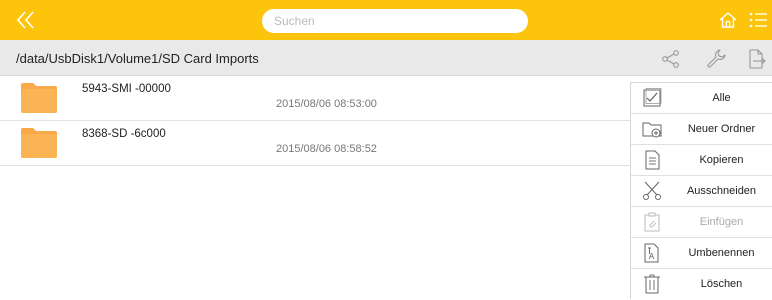  Describe the element at coordinates (26, 20) in the screenshot. I see `double-chevron-left-icon` at that location.